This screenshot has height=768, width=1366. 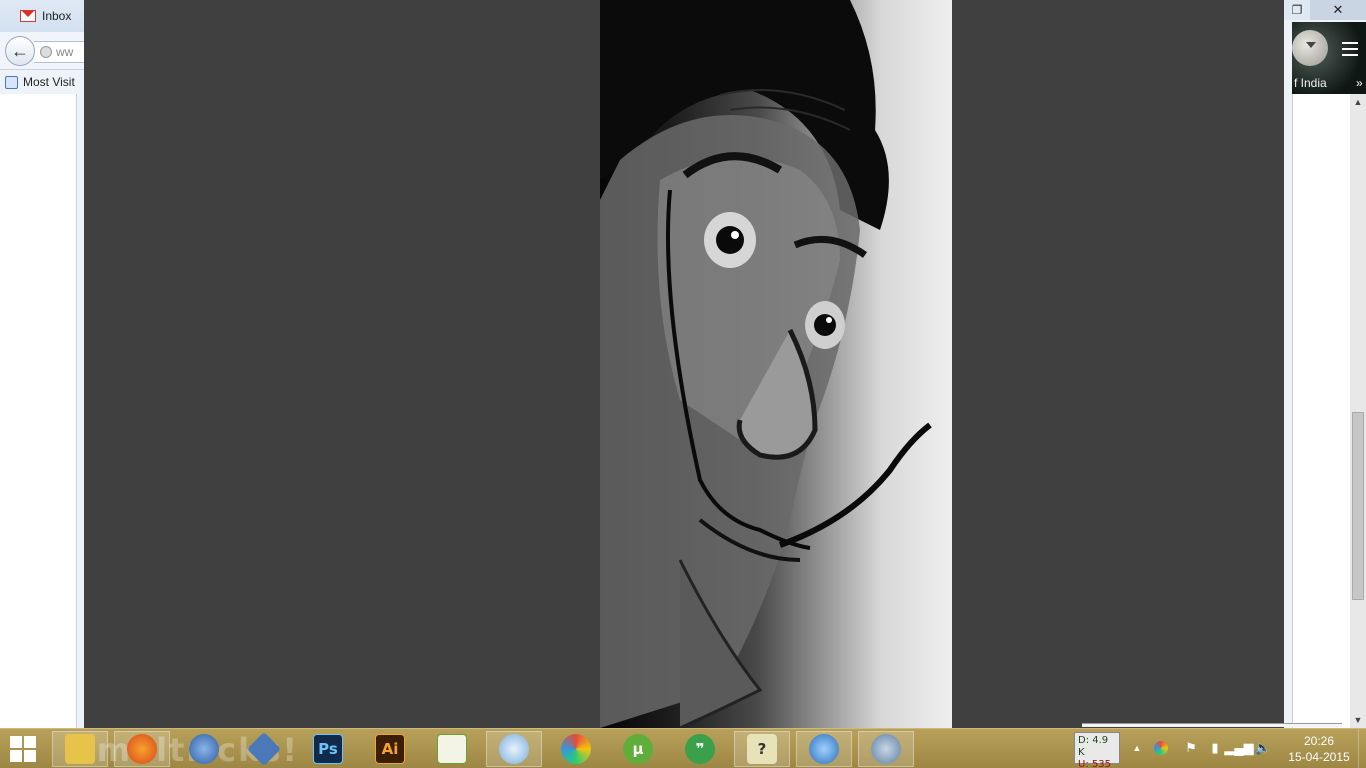 I want to click on chevron-more-icon: », so click(x=1359, y=83).